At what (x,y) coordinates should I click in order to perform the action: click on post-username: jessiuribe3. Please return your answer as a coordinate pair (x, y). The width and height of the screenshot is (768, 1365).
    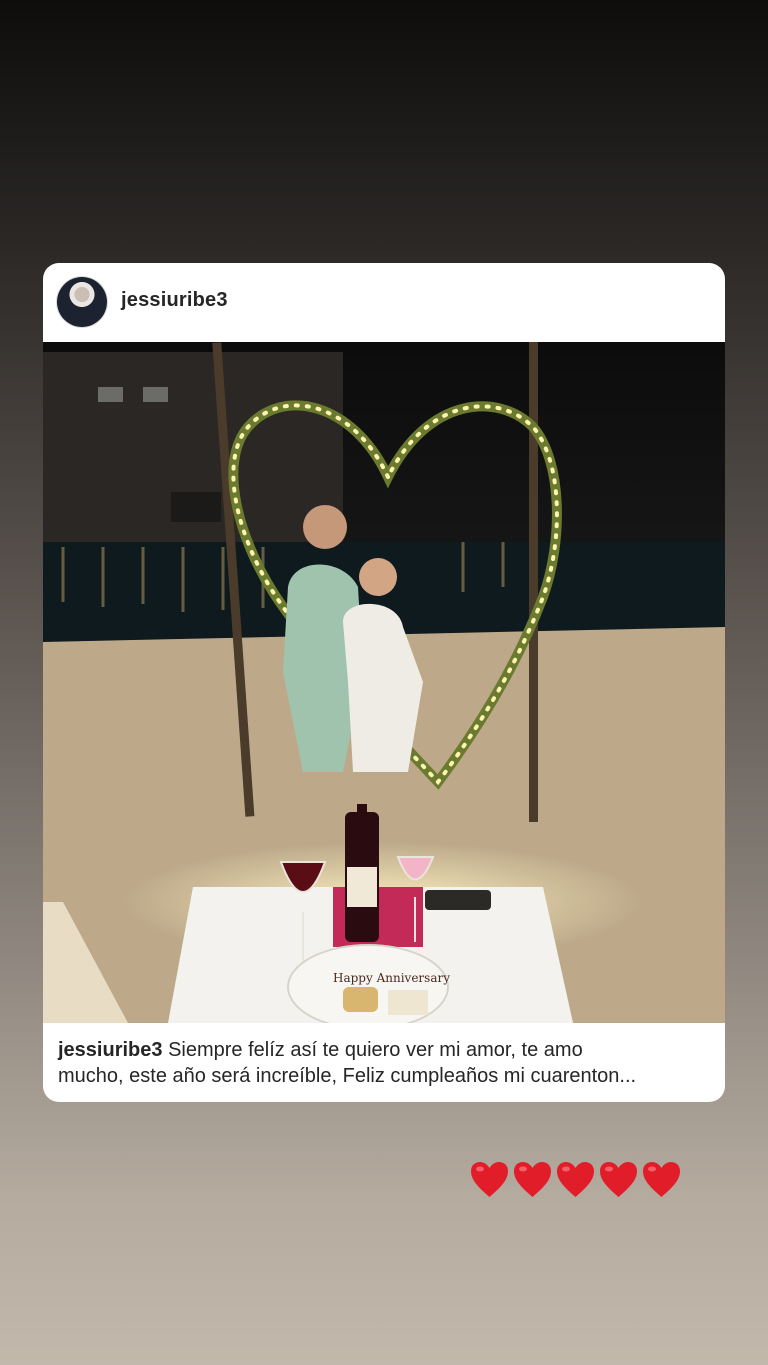
    Looking at the image, I should click on (174, 300).